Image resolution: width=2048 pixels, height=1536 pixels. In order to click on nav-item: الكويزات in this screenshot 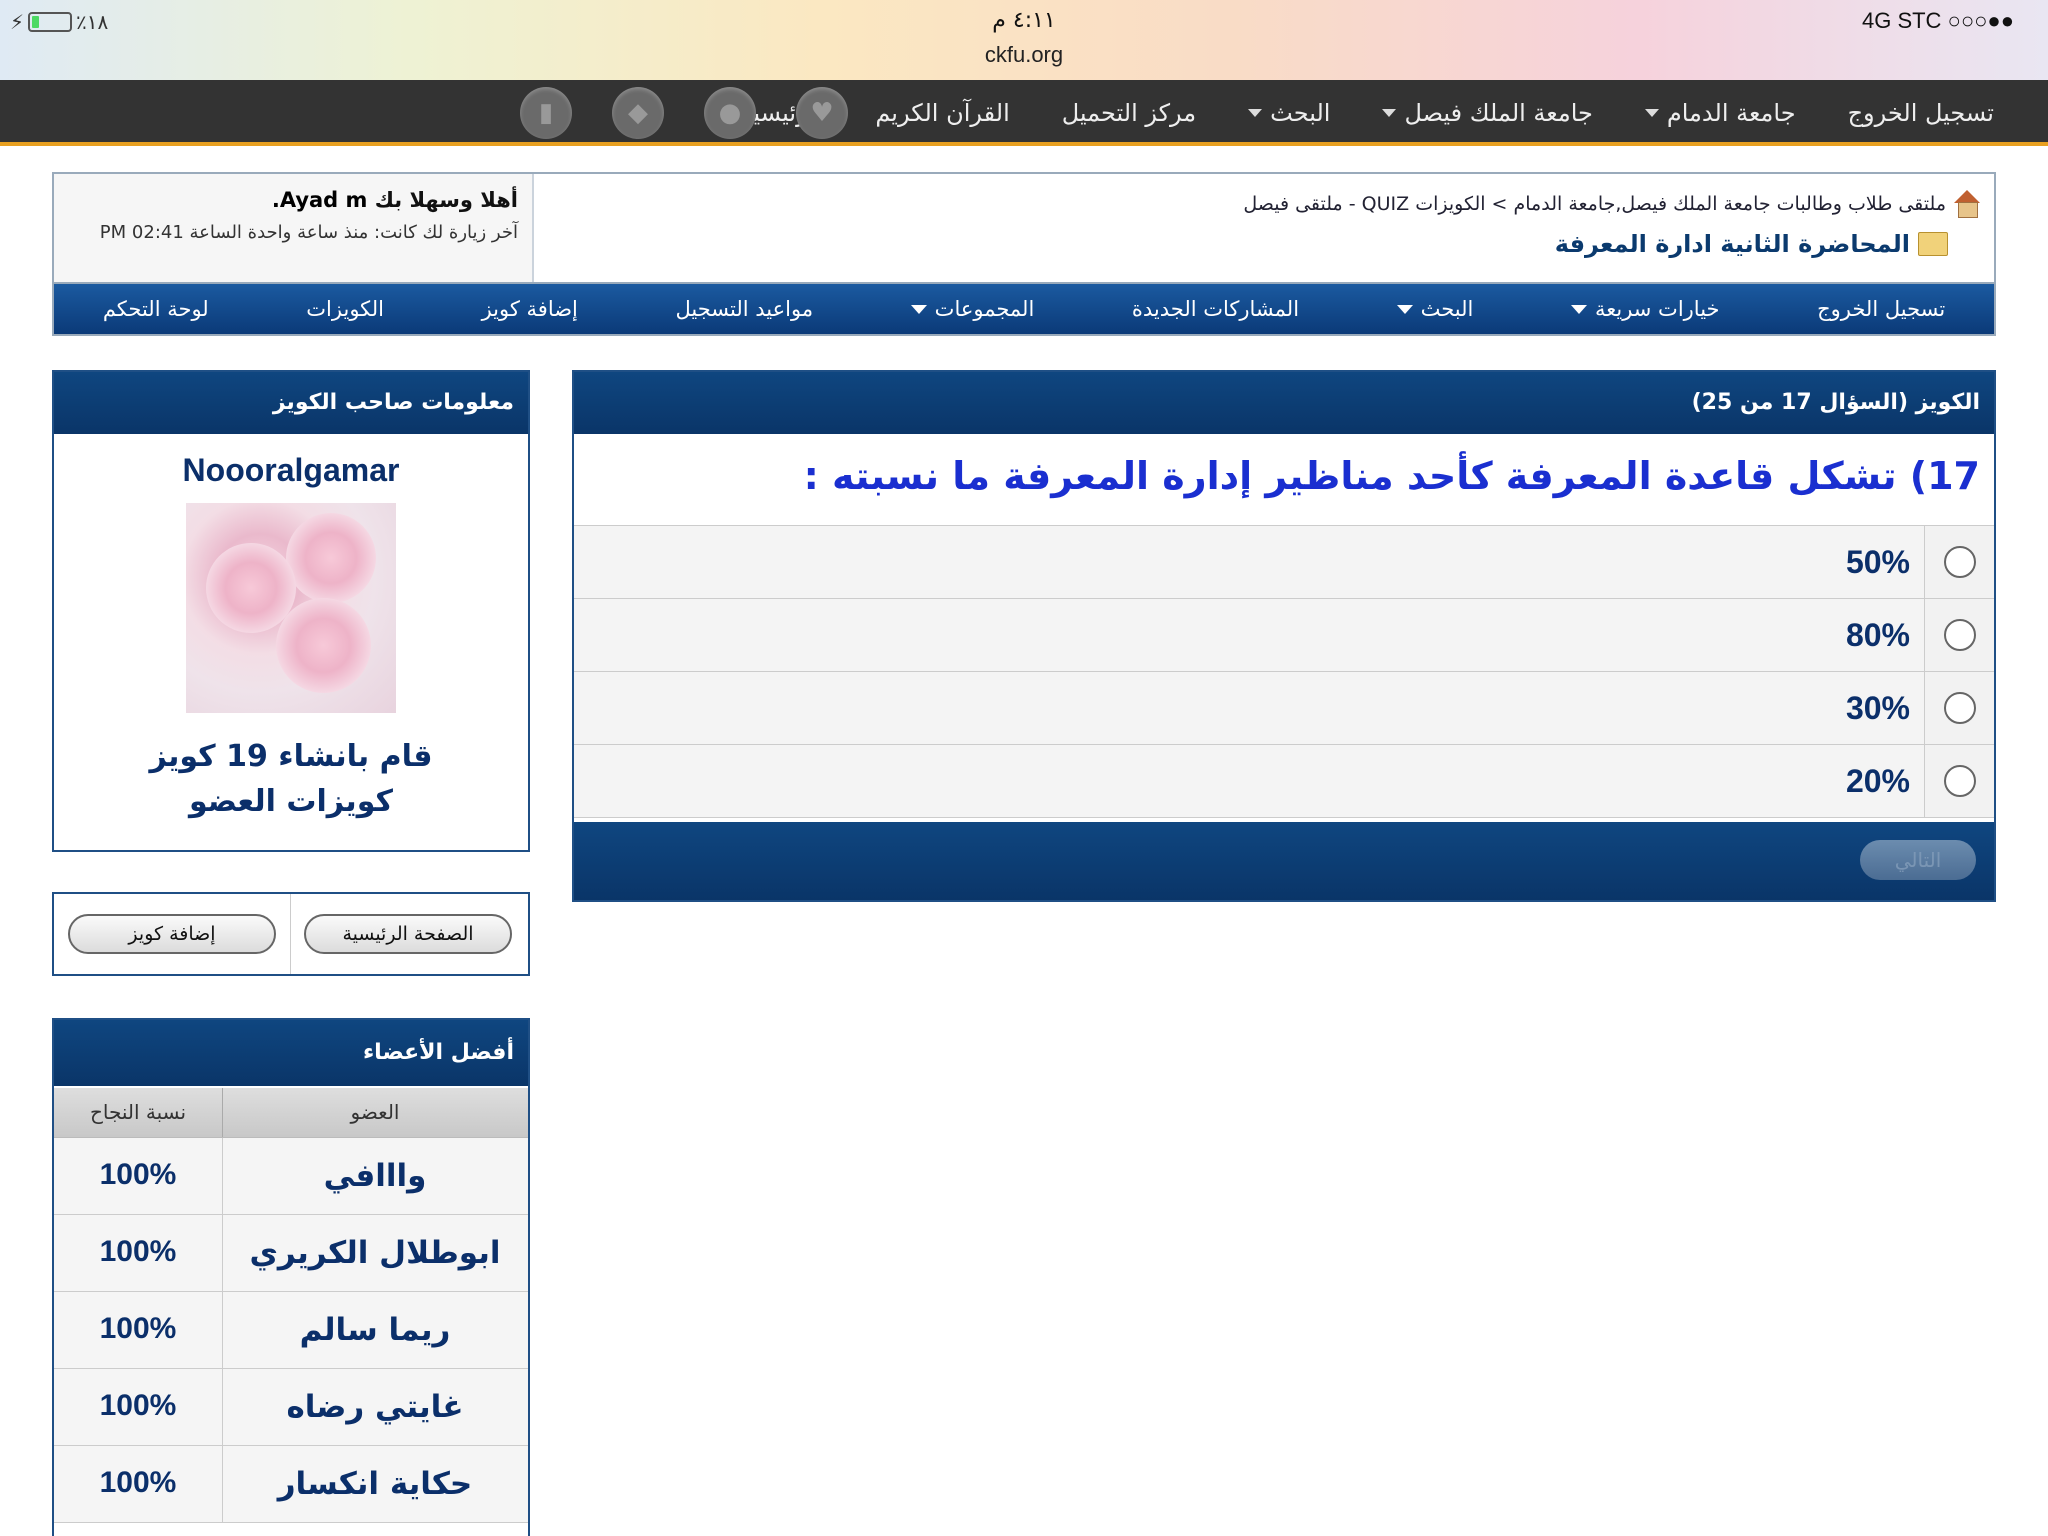, I will do `click(345, 309)`.